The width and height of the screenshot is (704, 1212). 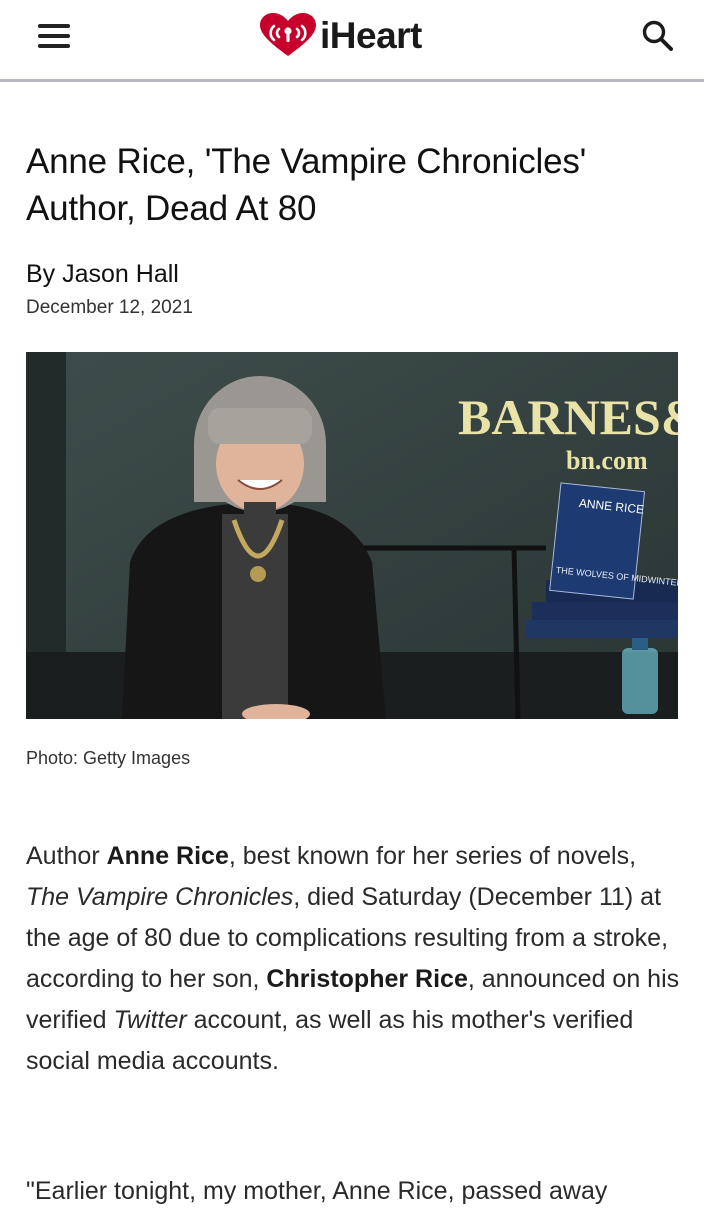 I want to click on top-navigation-bar: iHeart, so click(x=352, y=41).